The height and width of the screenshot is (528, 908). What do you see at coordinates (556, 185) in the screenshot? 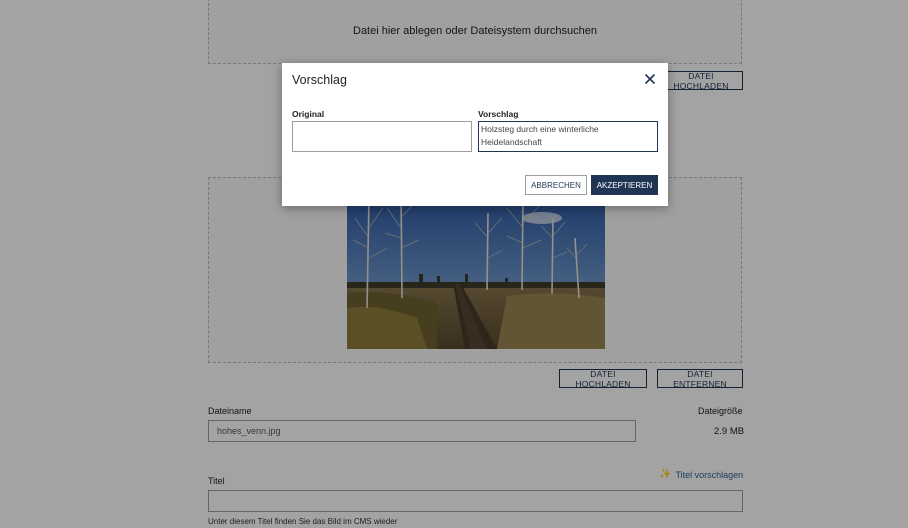
I see `cancel-button: ABBRECHEN` at bounding box center [556, 185].